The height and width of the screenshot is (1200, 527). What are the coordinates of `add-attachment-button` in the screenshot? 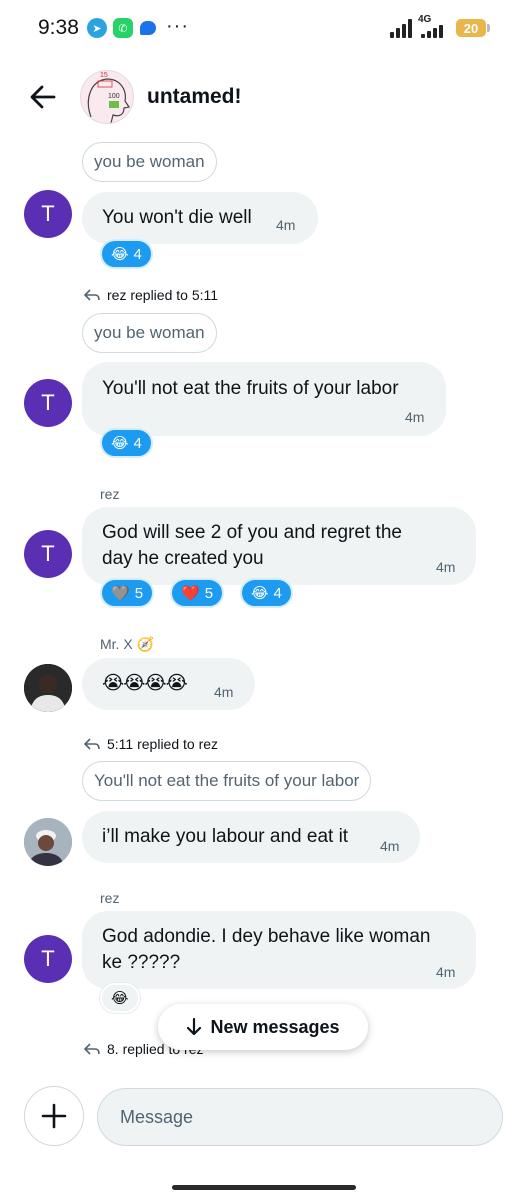 It's located at (54, 1116).